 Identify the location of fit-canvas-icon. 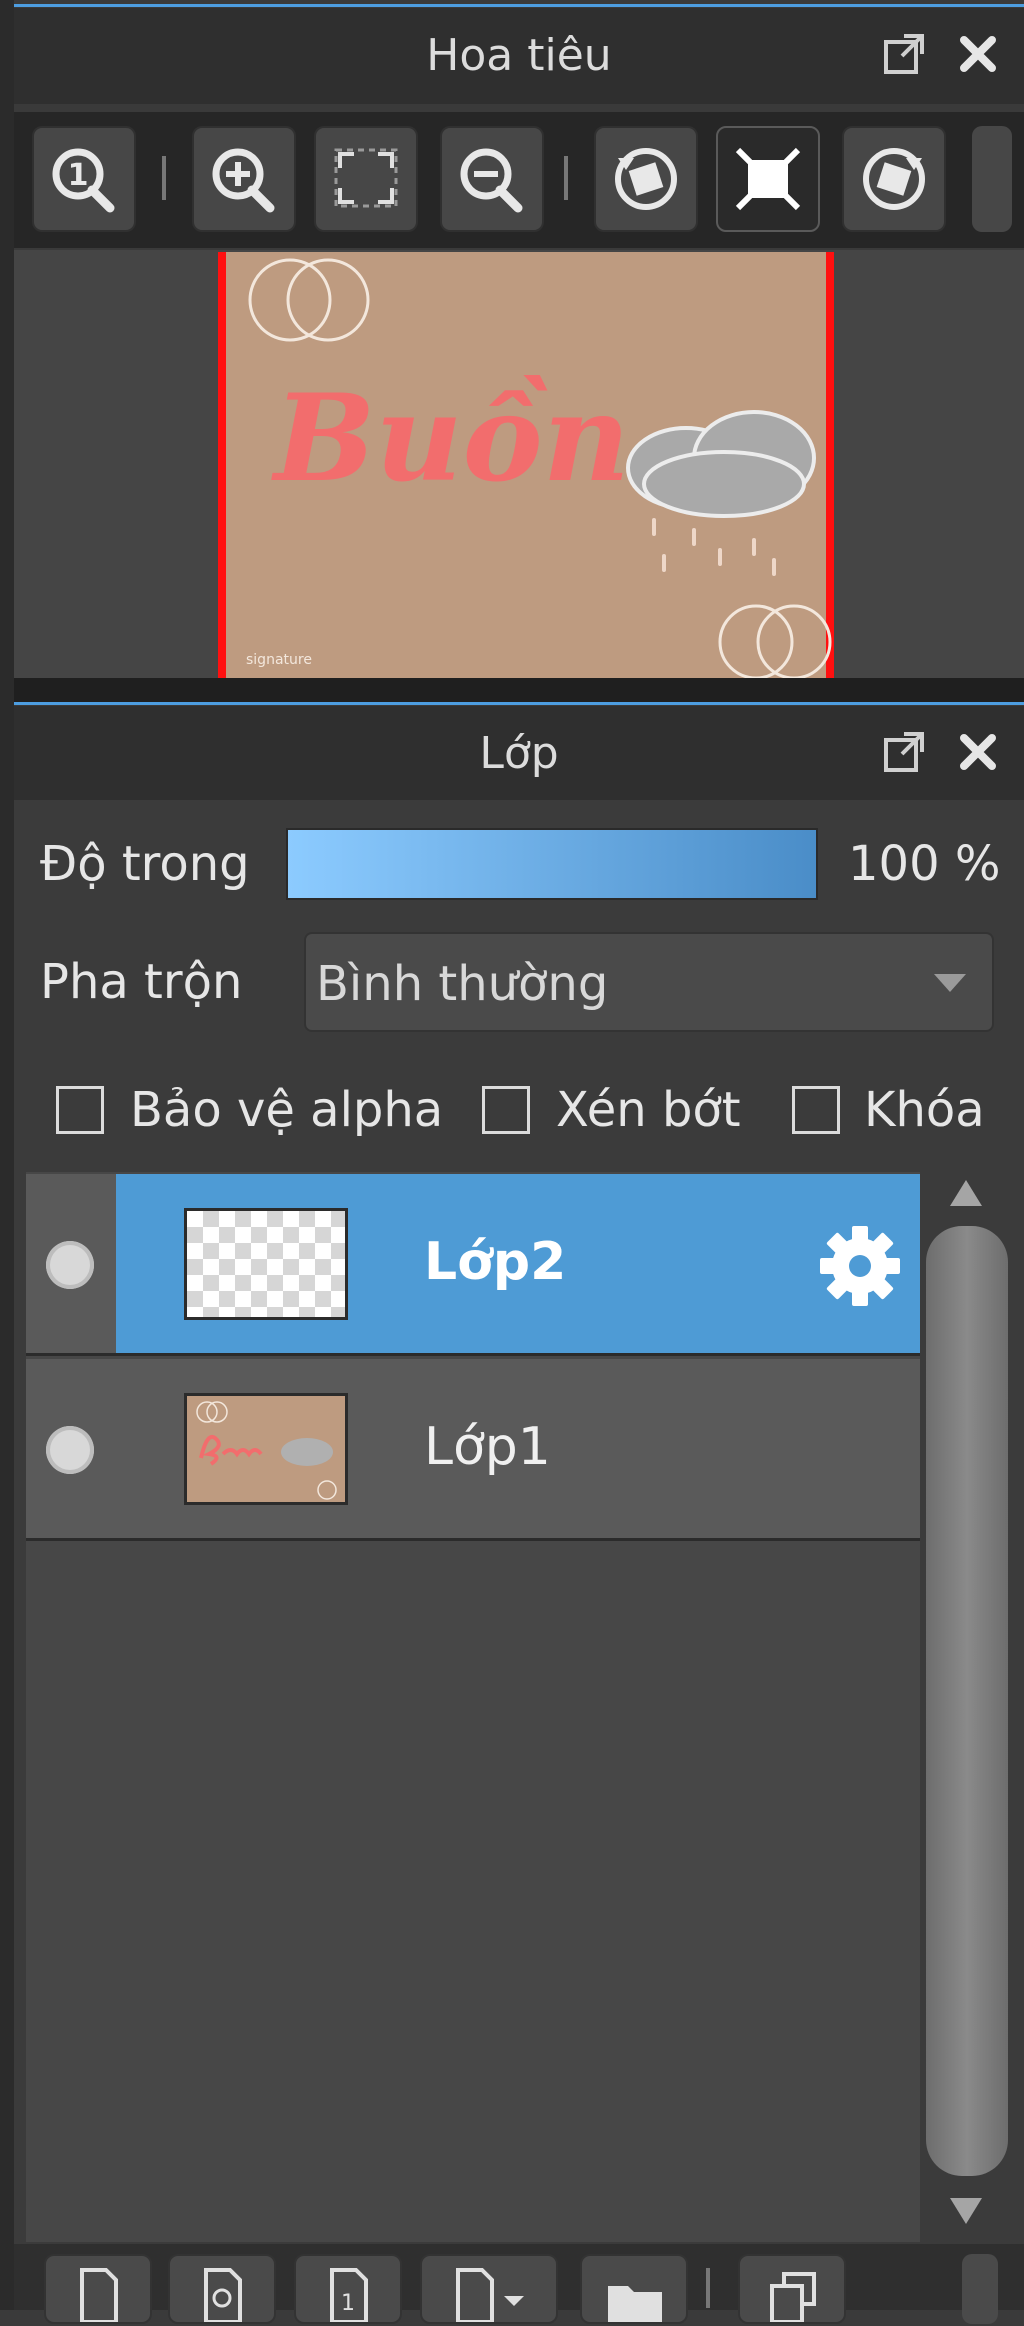
(768, 179).